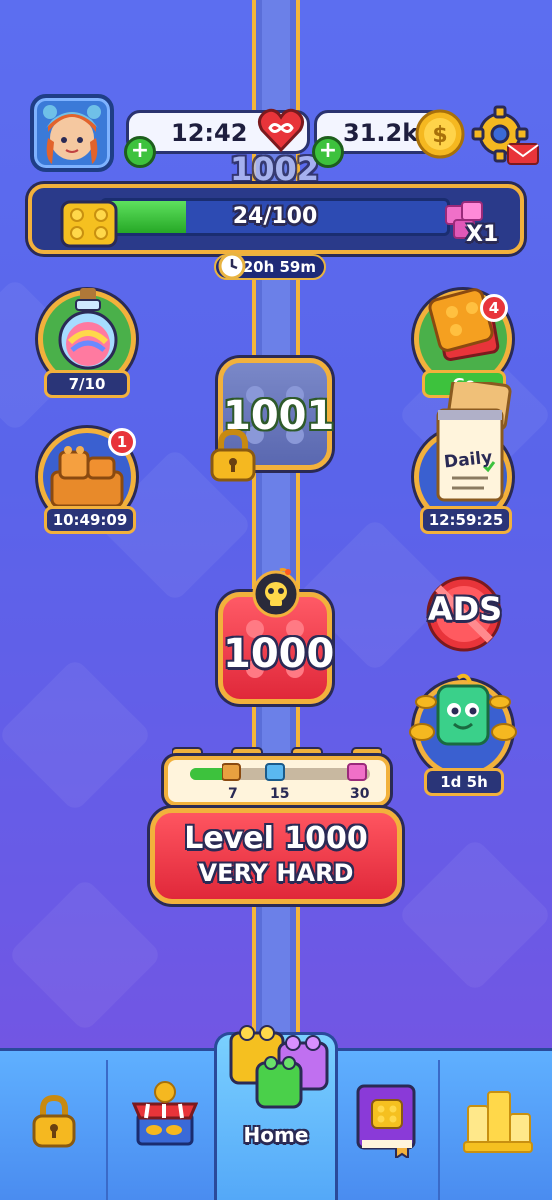  I want to click on piggy-bank-feature-button: 1d 5h, so click(463, 734).